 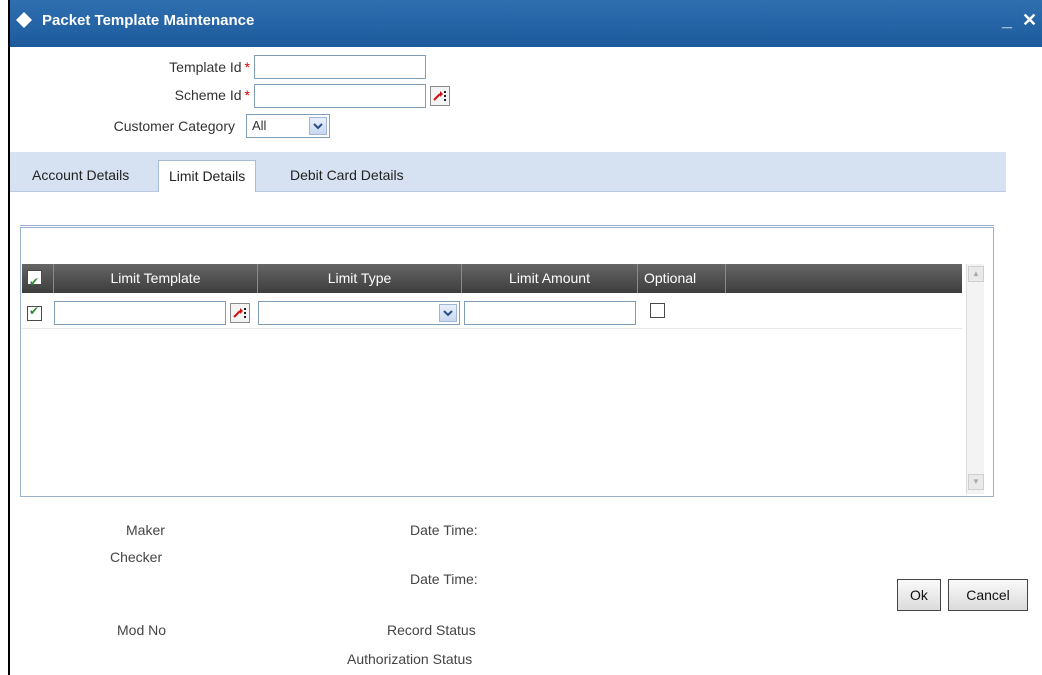 I want to click on authorization-status-label: Authorization Status, so click(x=410, y=659).